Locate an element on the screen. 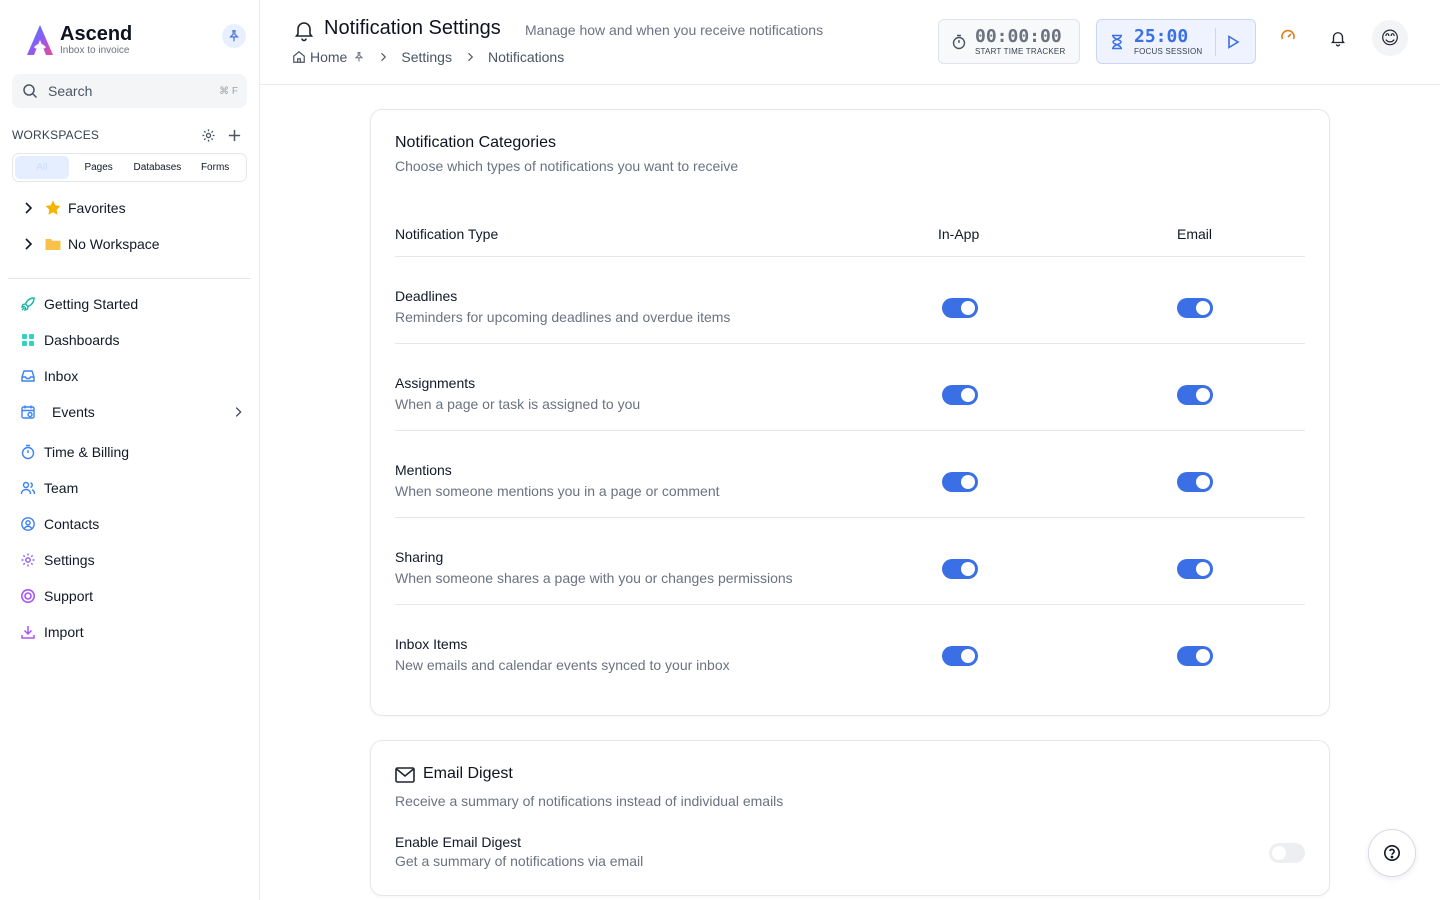  workspace-settings-icon is located at coordinates (208, 135).